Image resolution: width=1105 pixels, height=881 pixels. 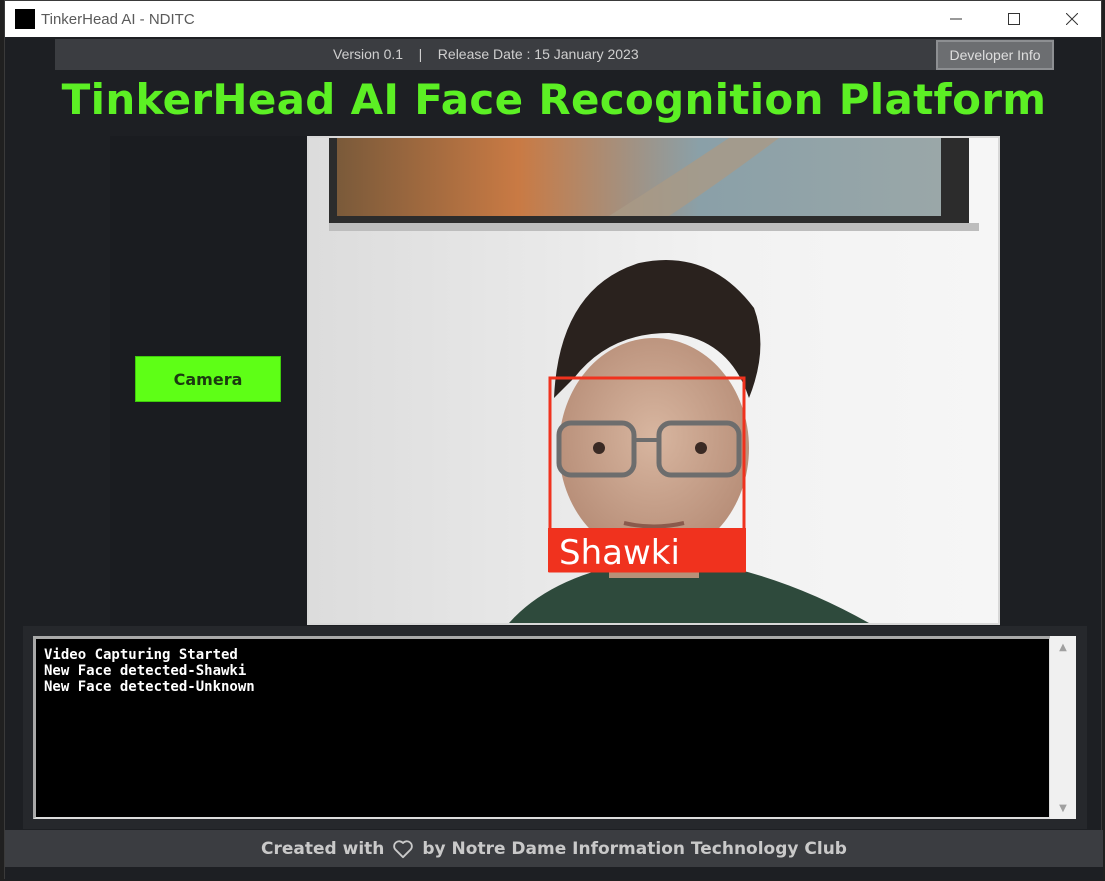 I want to click on app-icon, so click(x=25, y=19).